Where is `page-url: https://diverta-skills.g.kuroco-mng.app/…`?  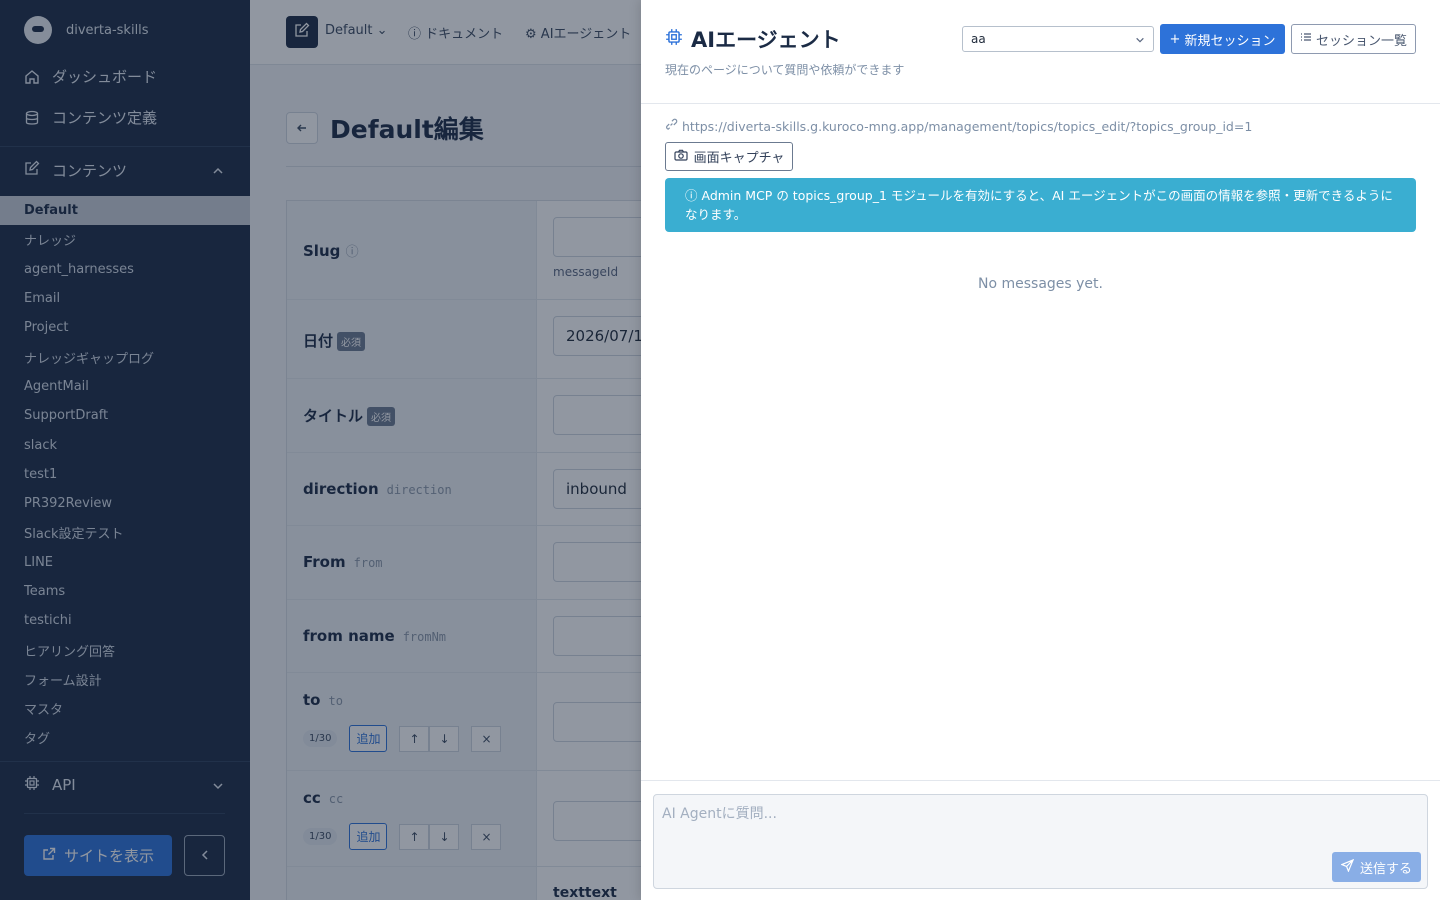
page-url: https://diverta-skills.g.kuroco-mng.app/… is located at coordinates (958, 126).